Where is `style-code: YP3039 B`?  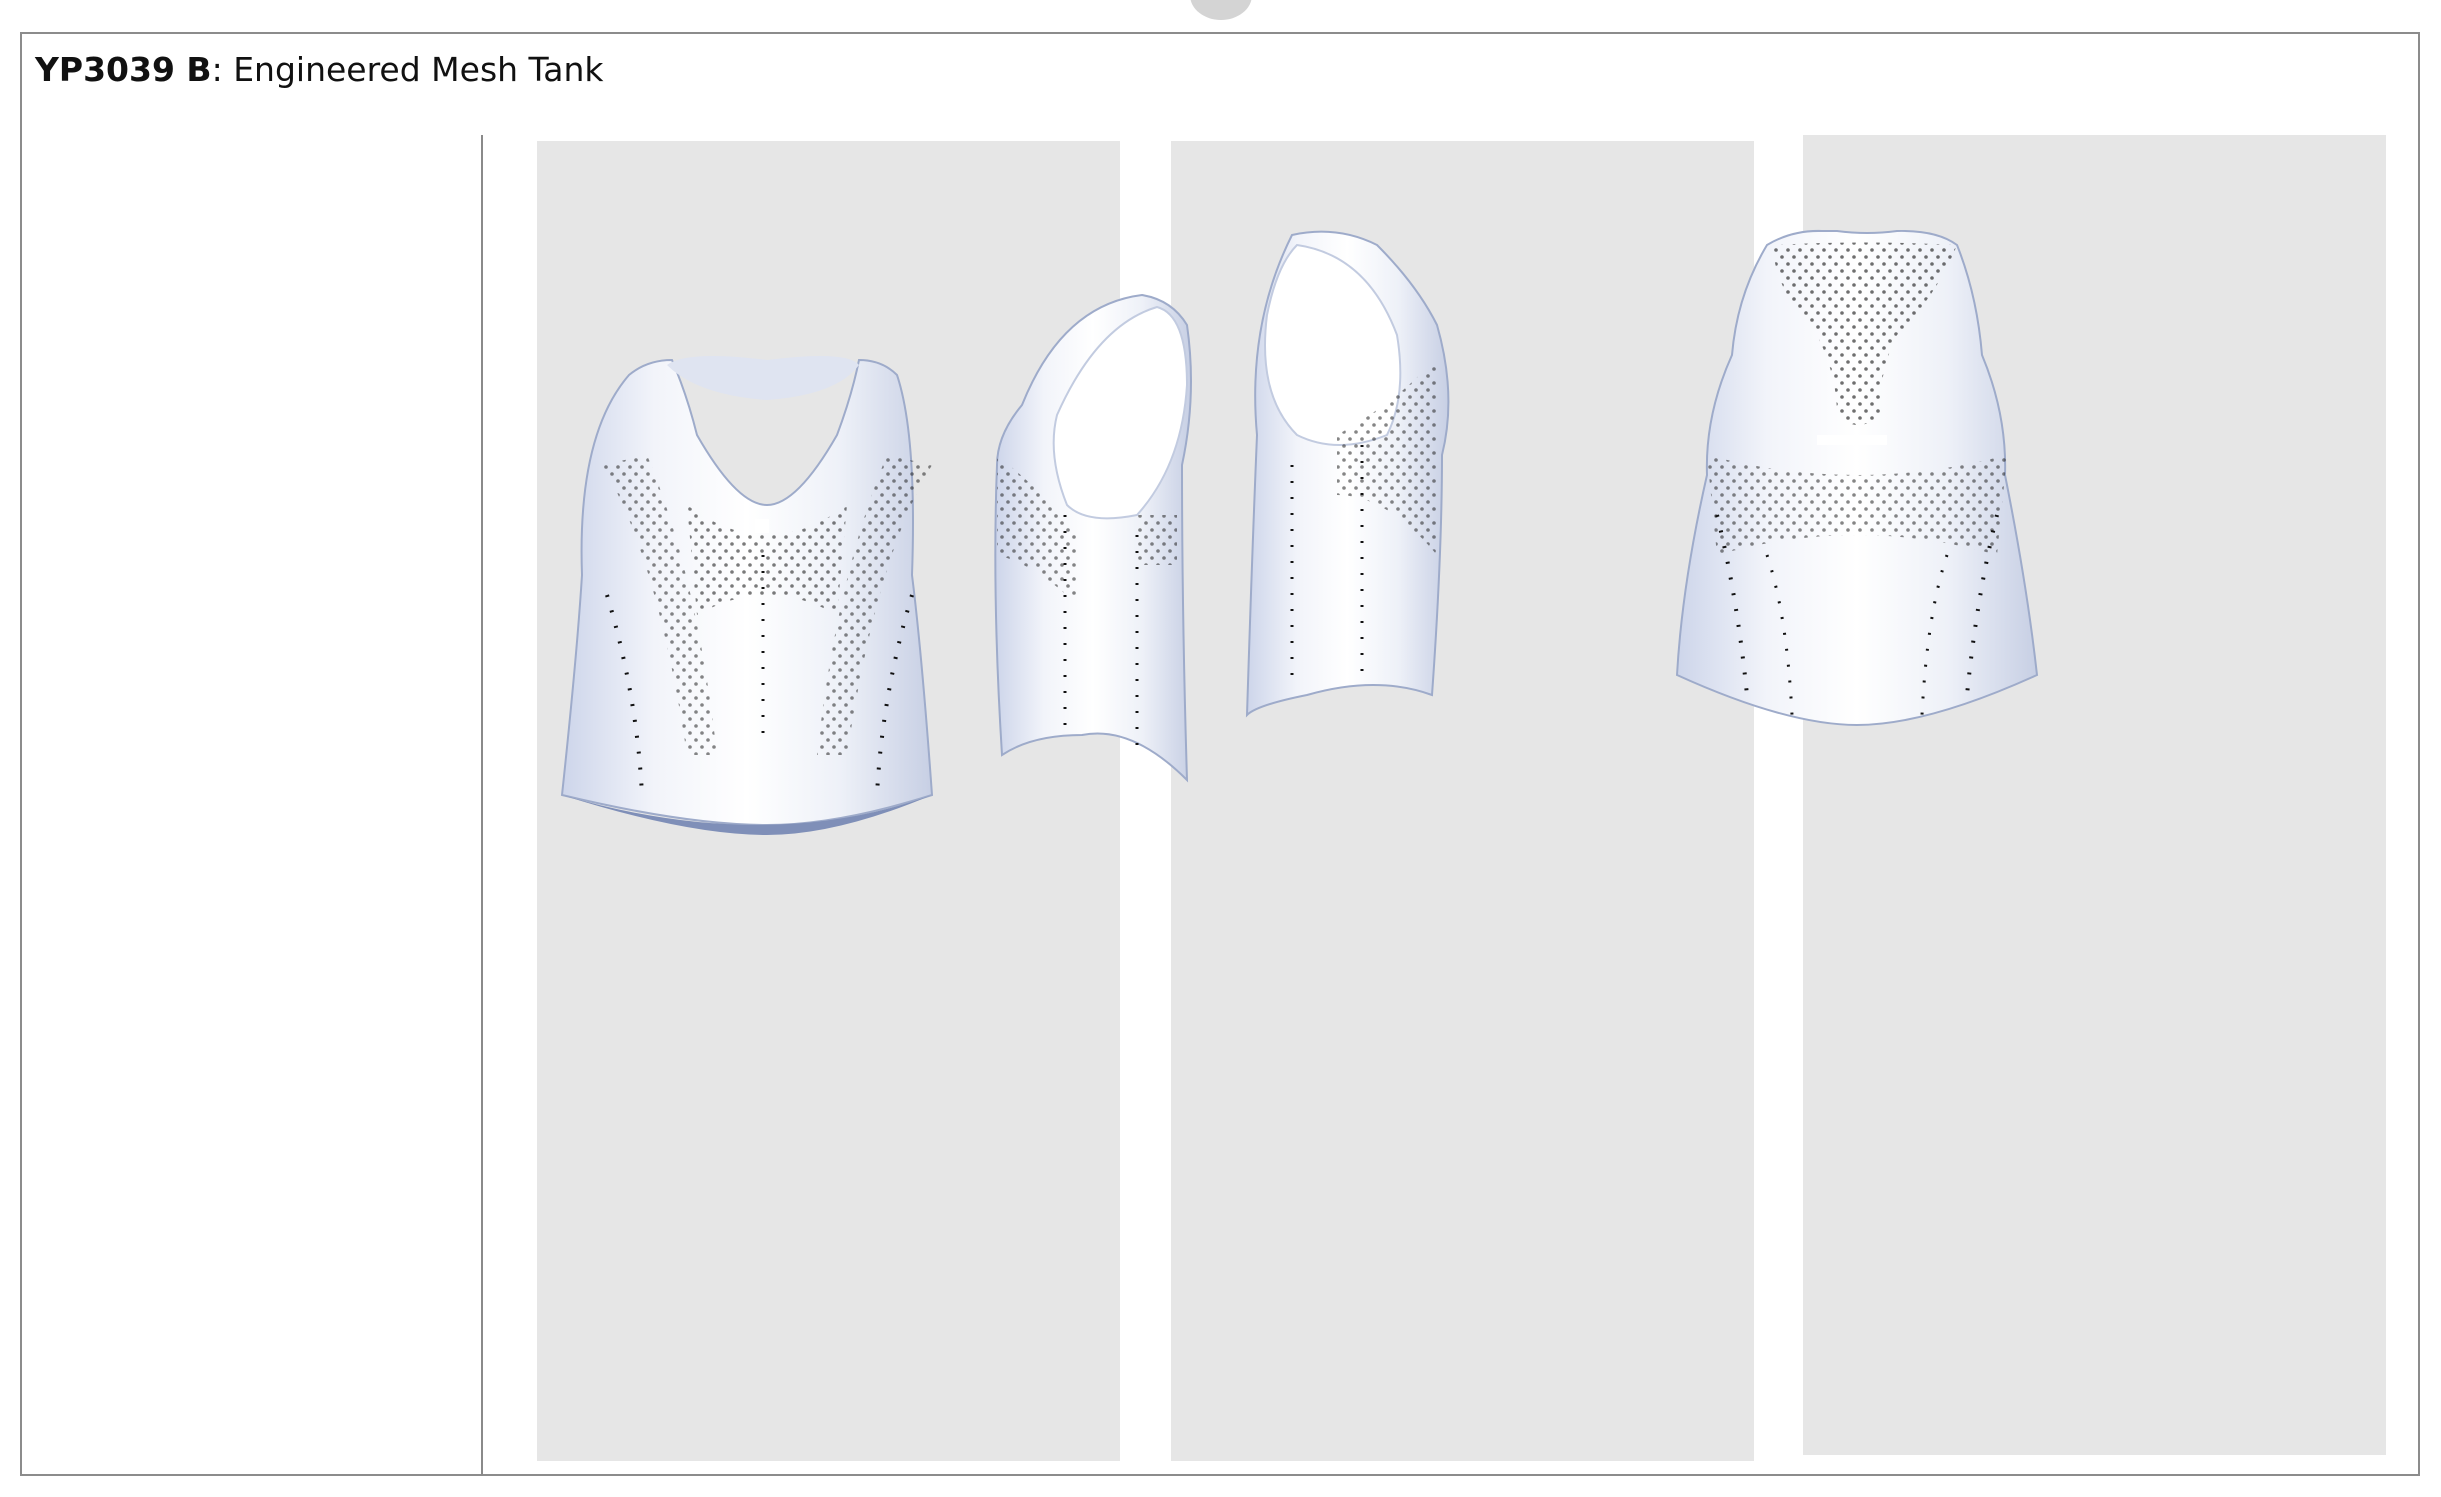
style-code: YP3039 B is located at coordinates (123, 69).